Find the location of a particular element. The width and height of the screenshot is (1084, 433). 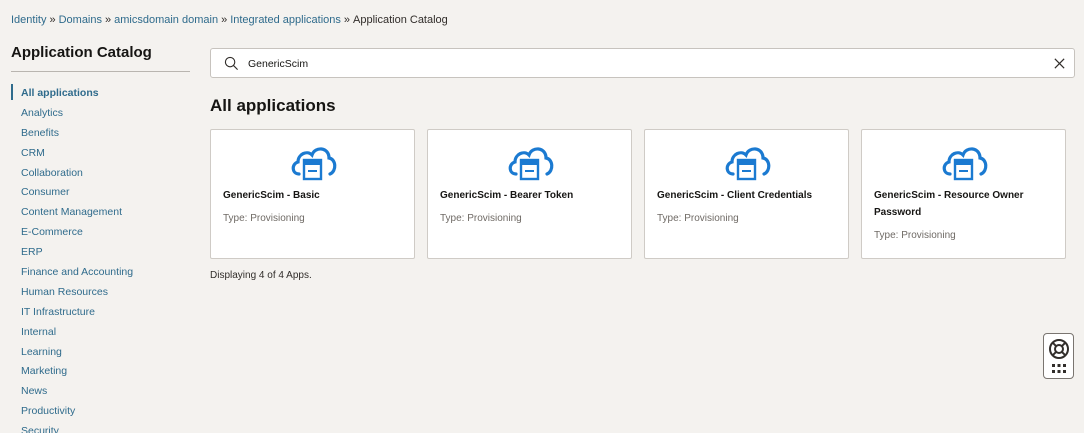

category-internal: Internal is located at coordinates (100, 335).